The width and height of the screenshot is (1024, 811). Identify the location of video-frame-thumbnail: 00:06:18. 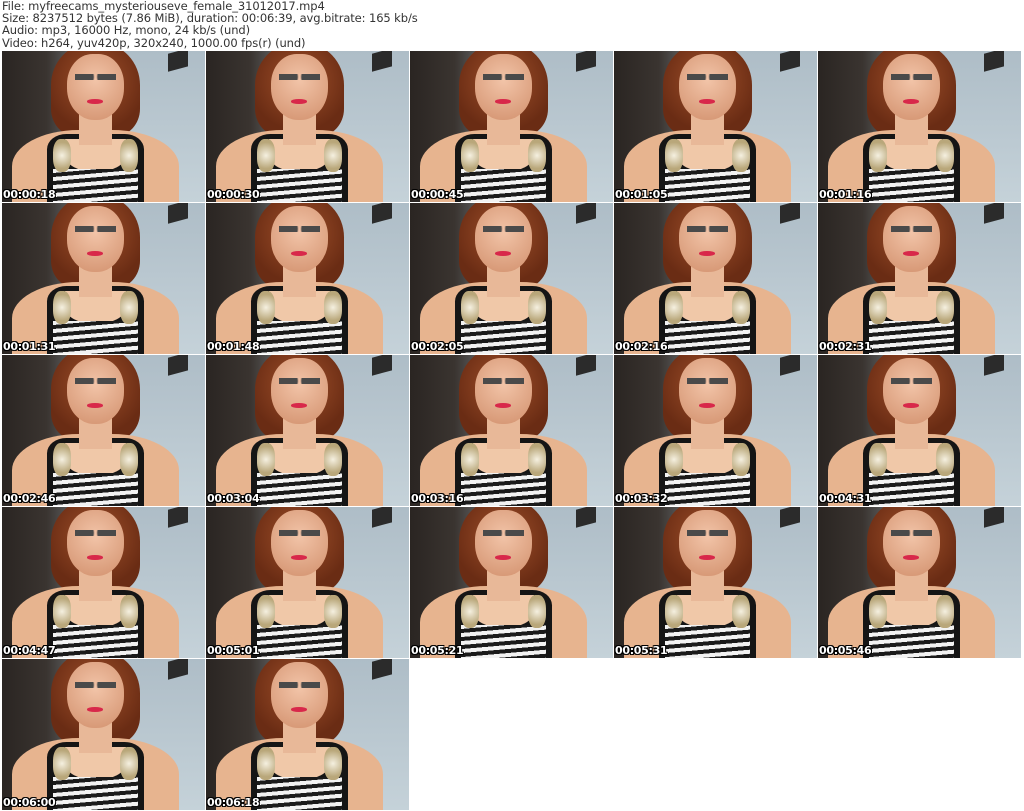
(307, 734).